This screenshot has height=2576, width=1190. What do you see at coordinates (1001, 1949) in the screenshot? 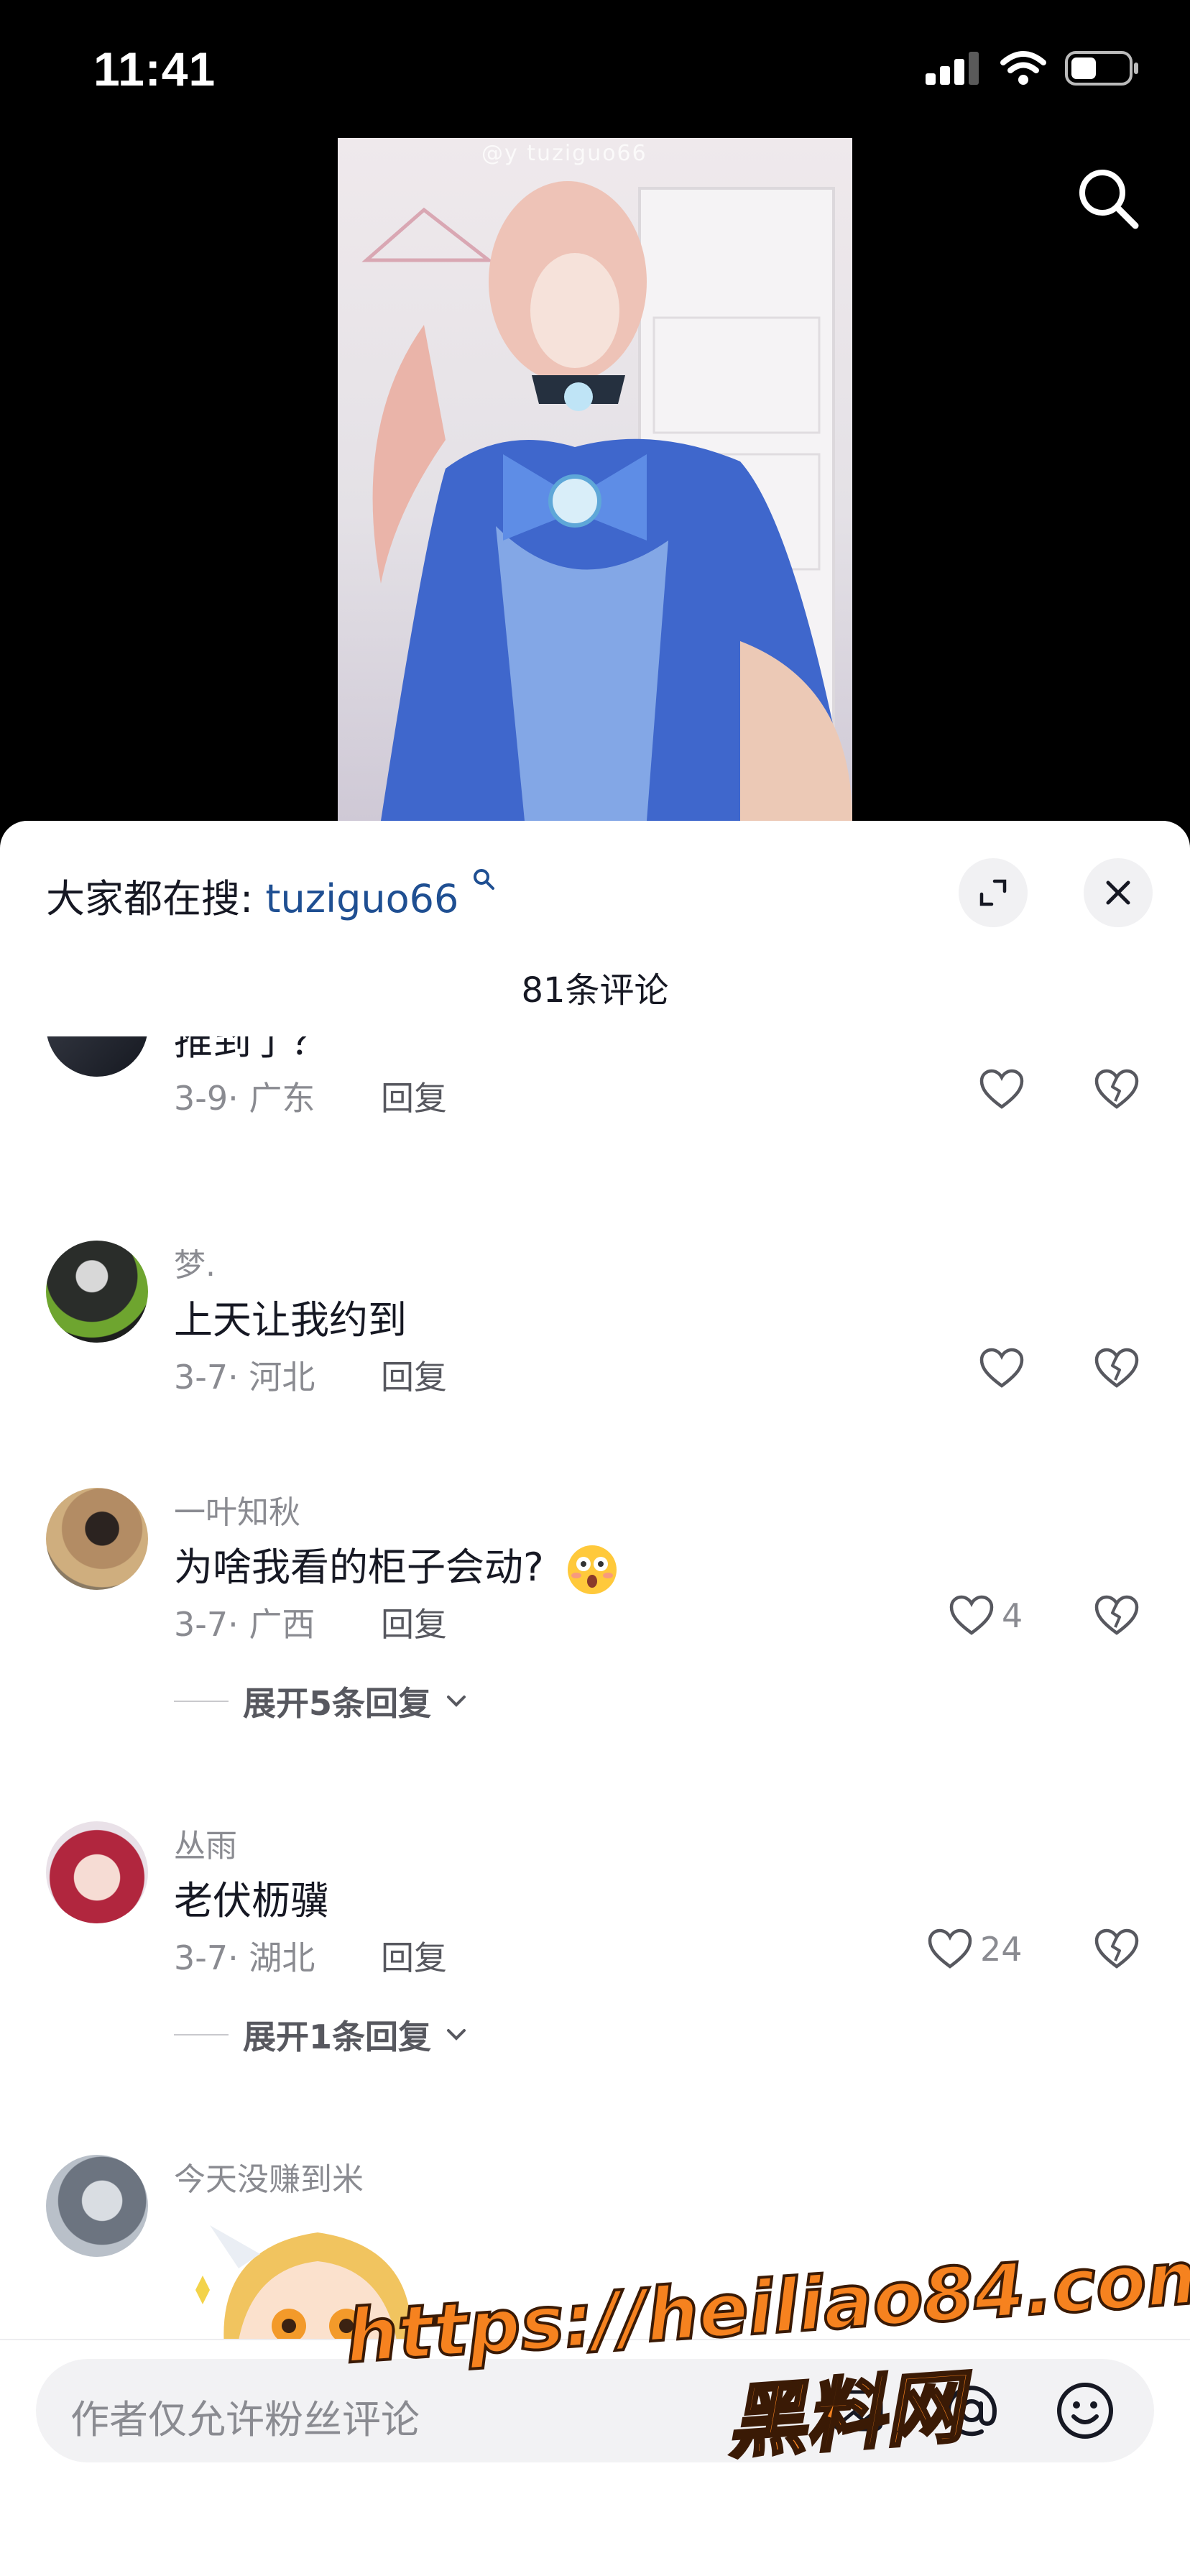
I see `like-count: 24` at bounding box center [1001, 1949].